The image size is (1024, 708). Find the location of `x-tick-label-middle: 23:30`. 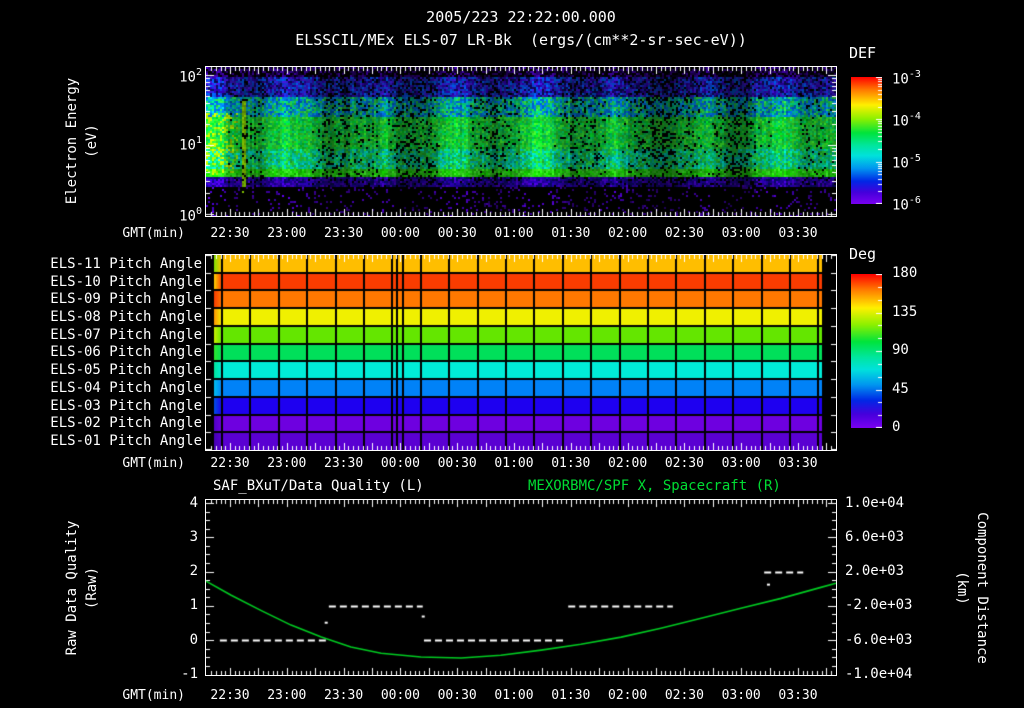

x-tick-label-middle: 23:30 is located at coordinates (344, 463).